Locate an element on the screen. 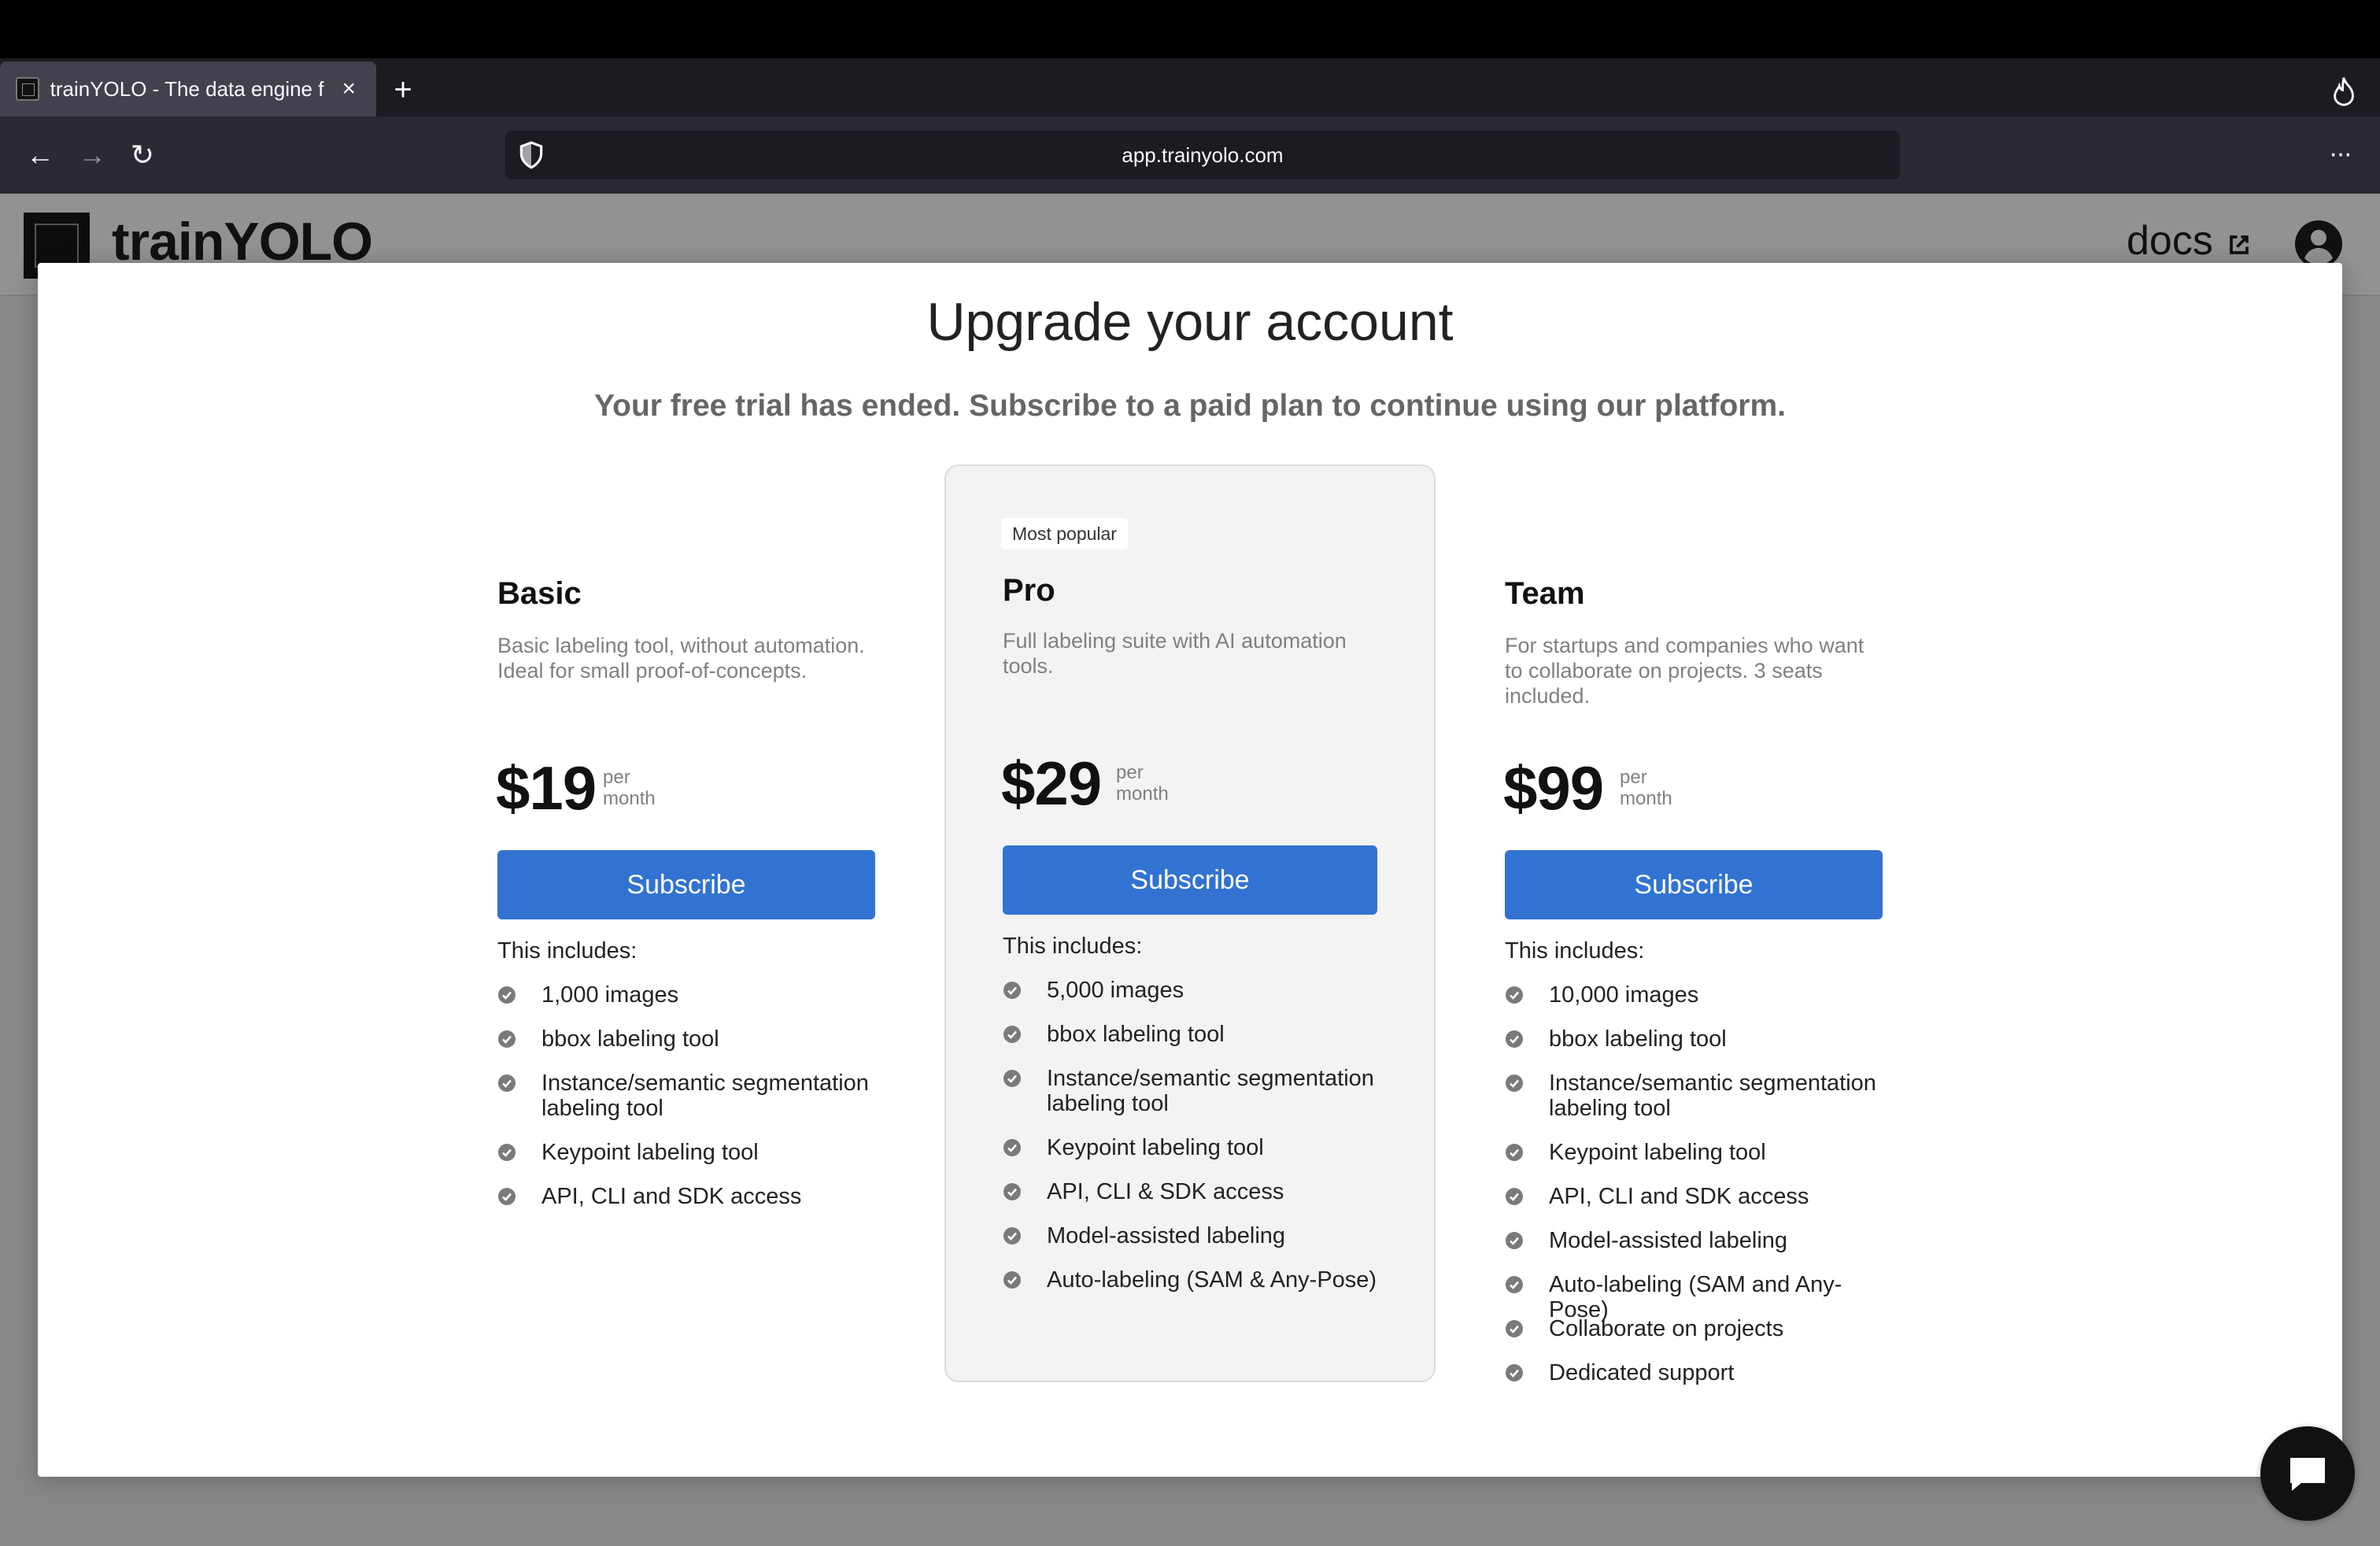  plan-price-pro: $29 is located at coordinates (1051, 783).